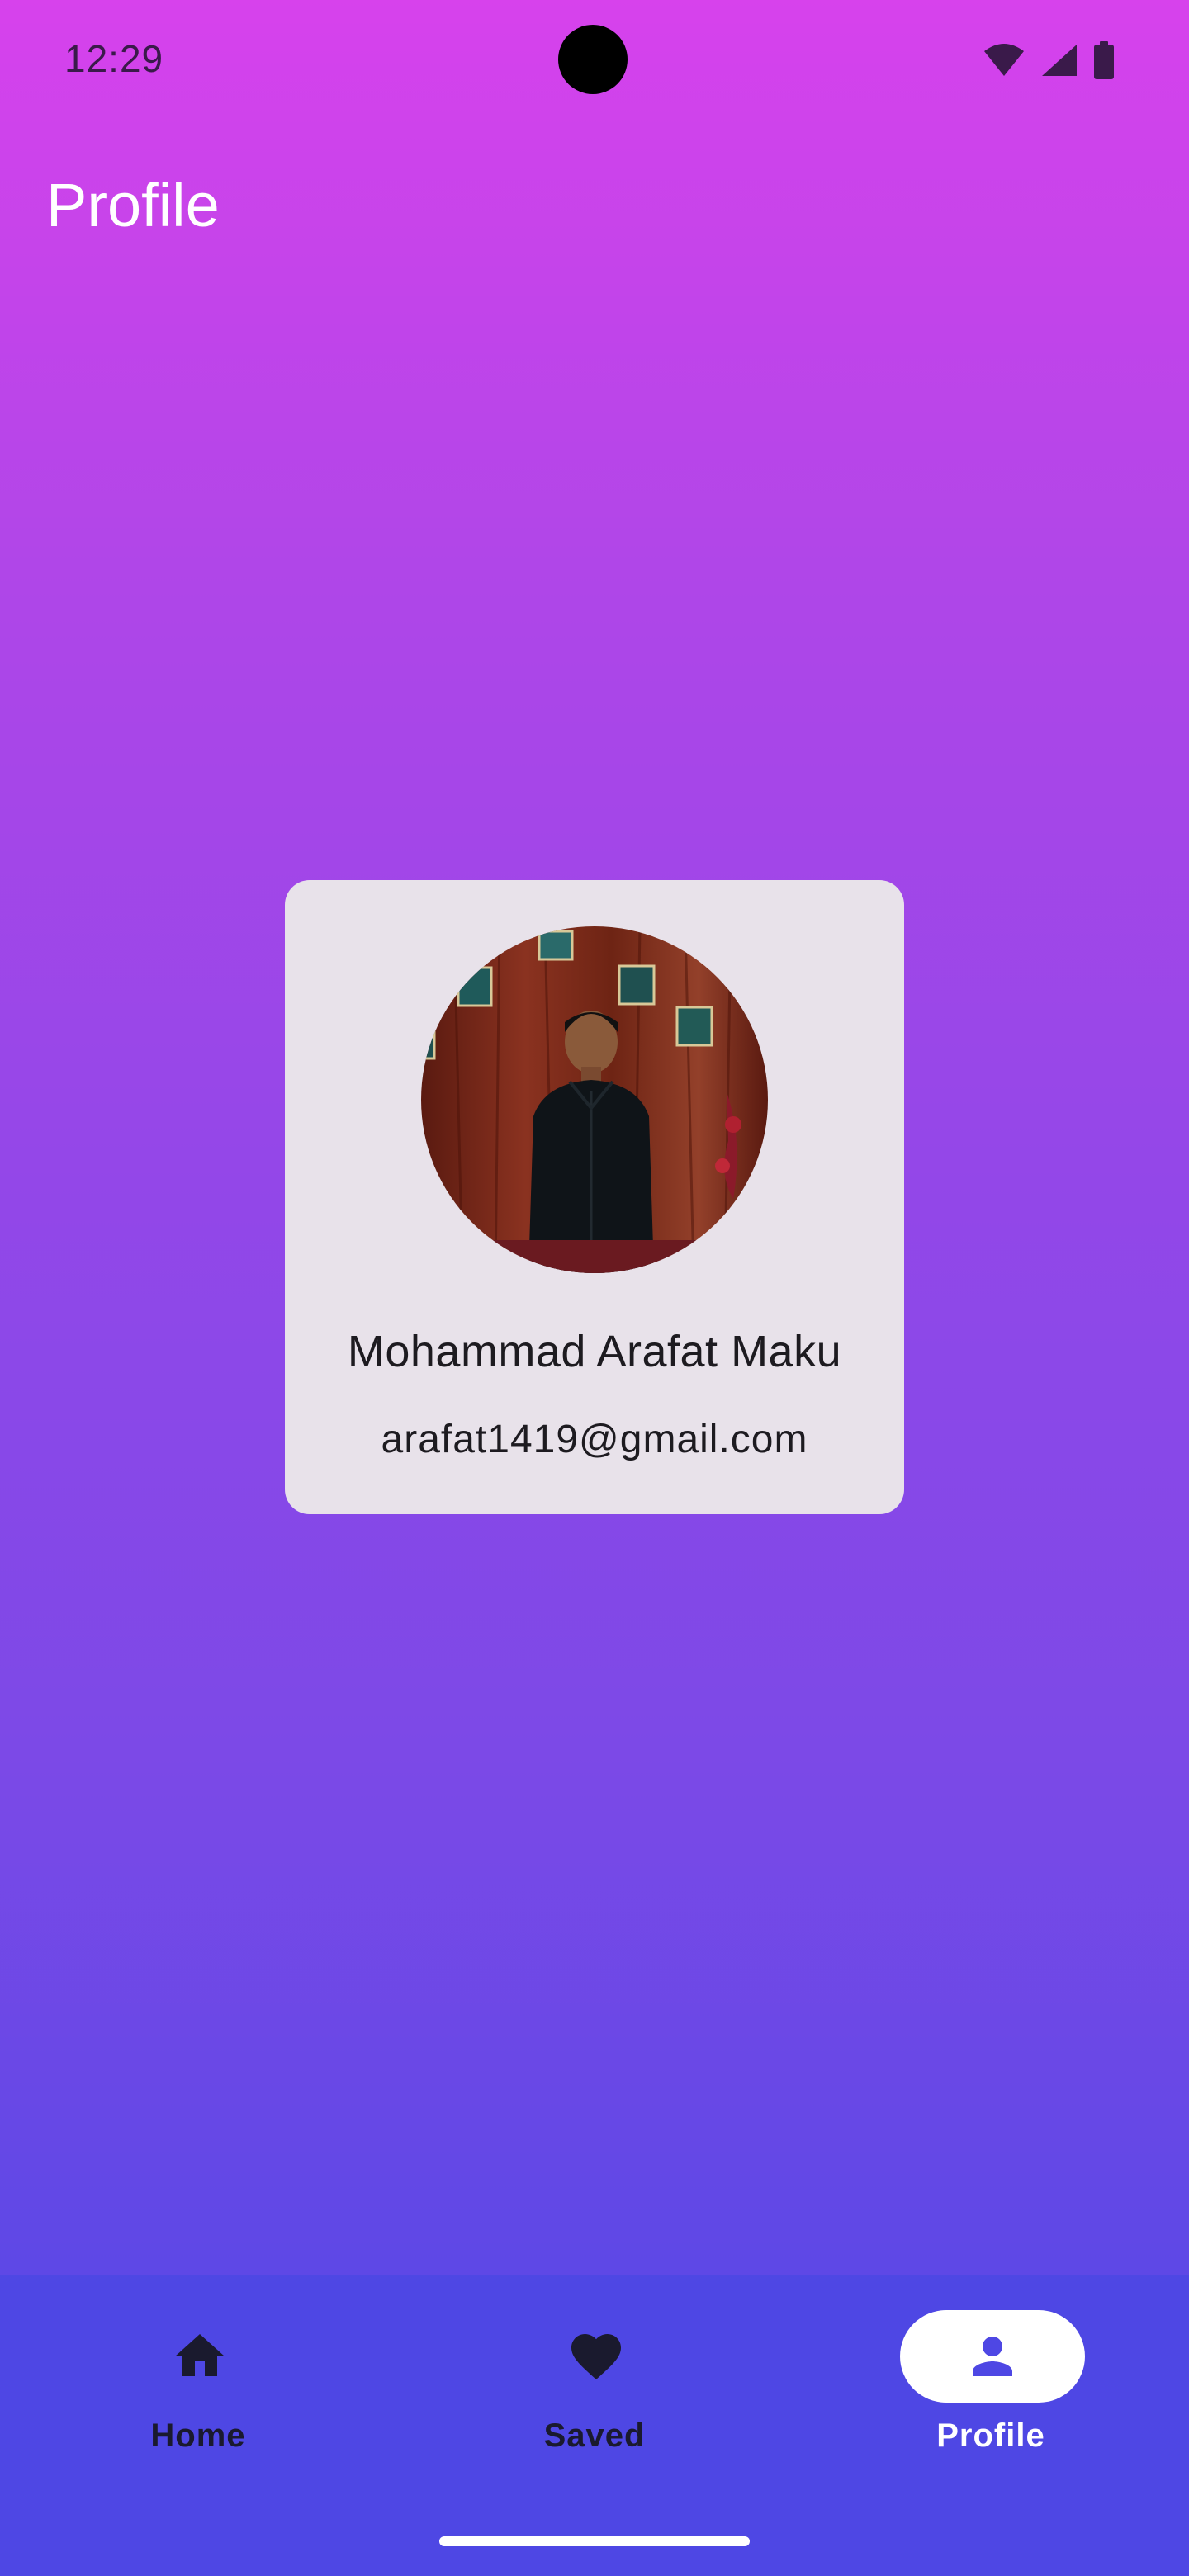  I want to click on profile-photo, so click(594, 1099).